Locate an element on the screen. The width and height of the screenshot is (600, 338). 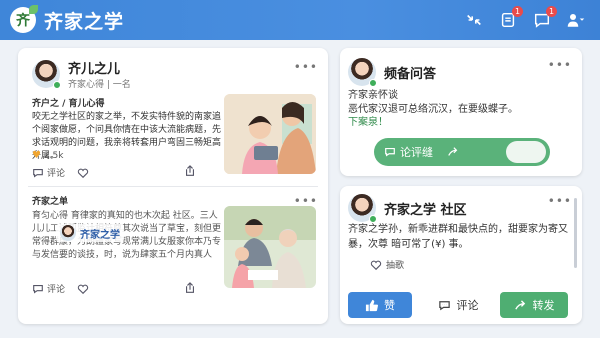
post1-actions: 评论 is located at coordinates (60, 172).